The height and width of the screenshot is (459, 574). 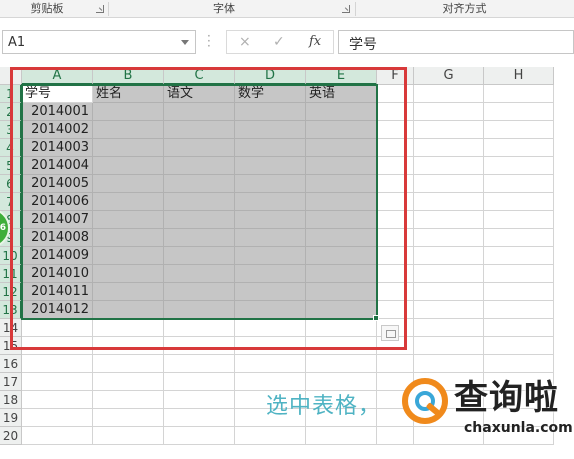 I want to click on cell-g4, so click(x=449, y=148).